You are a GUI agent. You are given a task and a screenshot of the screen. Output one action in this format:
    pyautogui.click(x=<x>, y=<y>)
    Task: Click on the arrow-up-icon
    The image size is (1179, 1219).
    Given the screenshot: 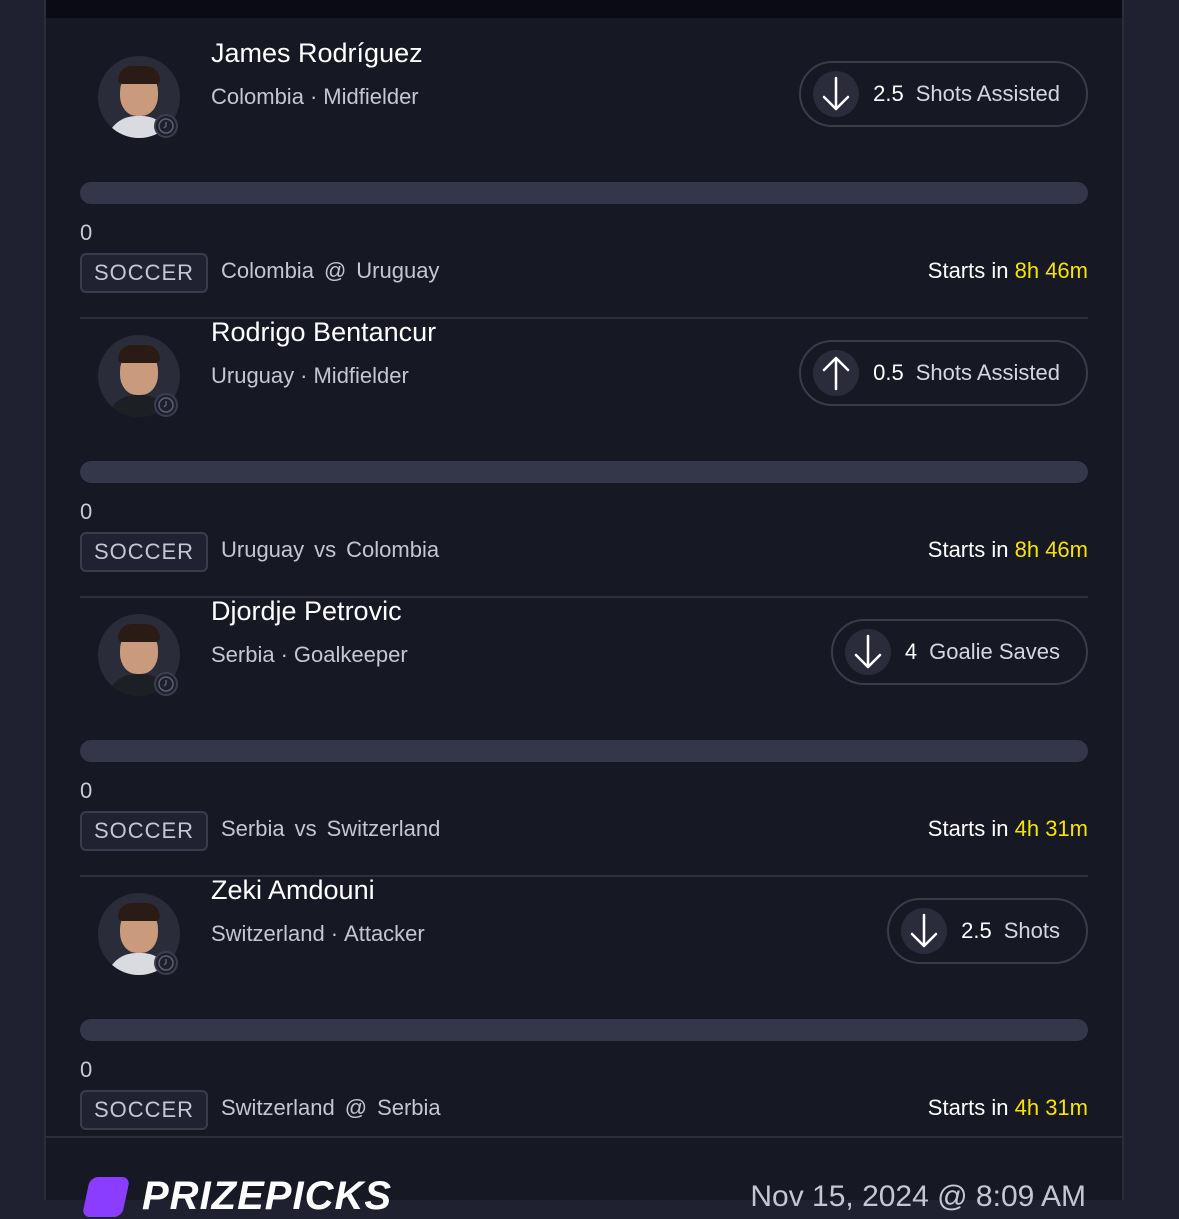 What is the action you would take?
    pyautogui.click(x=836, y=373)
    